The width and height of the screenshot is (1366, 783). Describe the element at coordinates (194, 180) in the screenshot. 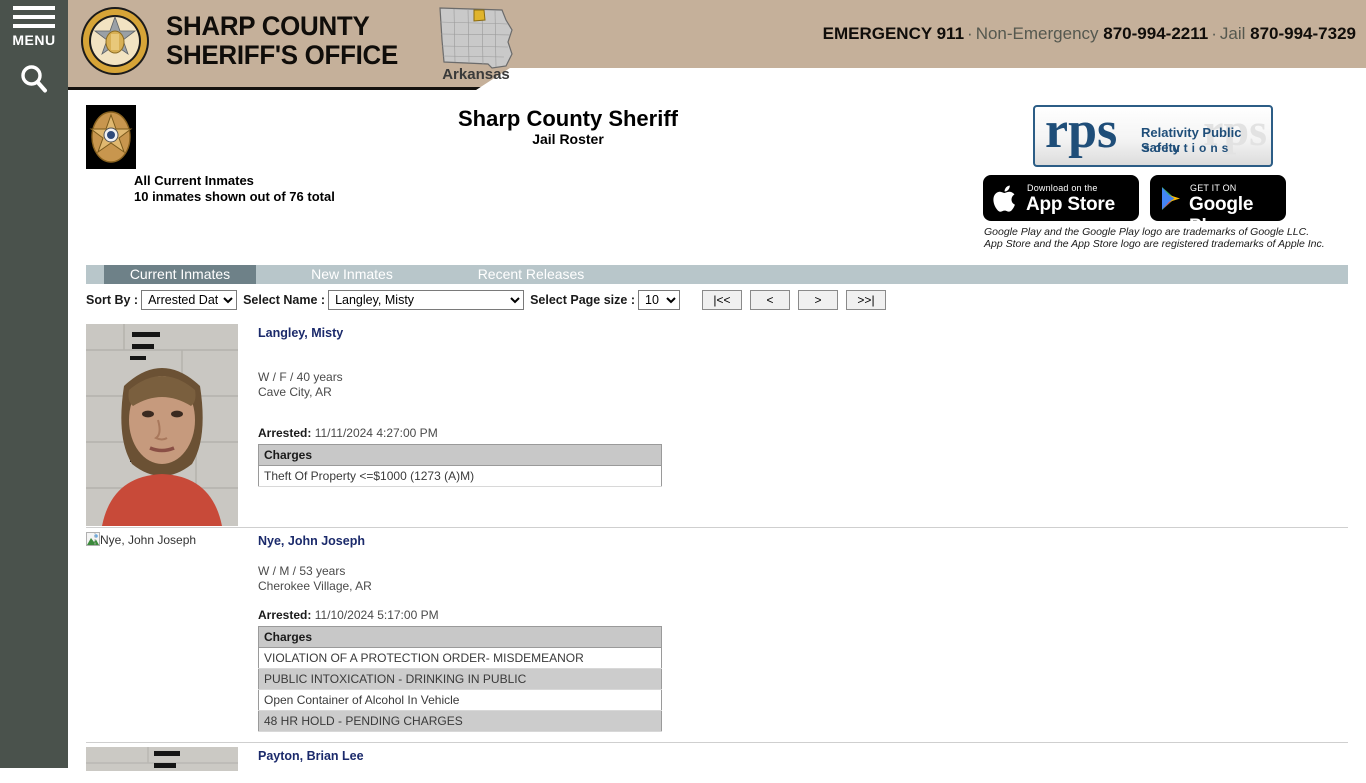

I see `roster-summary-line1: All Current Inmates` at that location.